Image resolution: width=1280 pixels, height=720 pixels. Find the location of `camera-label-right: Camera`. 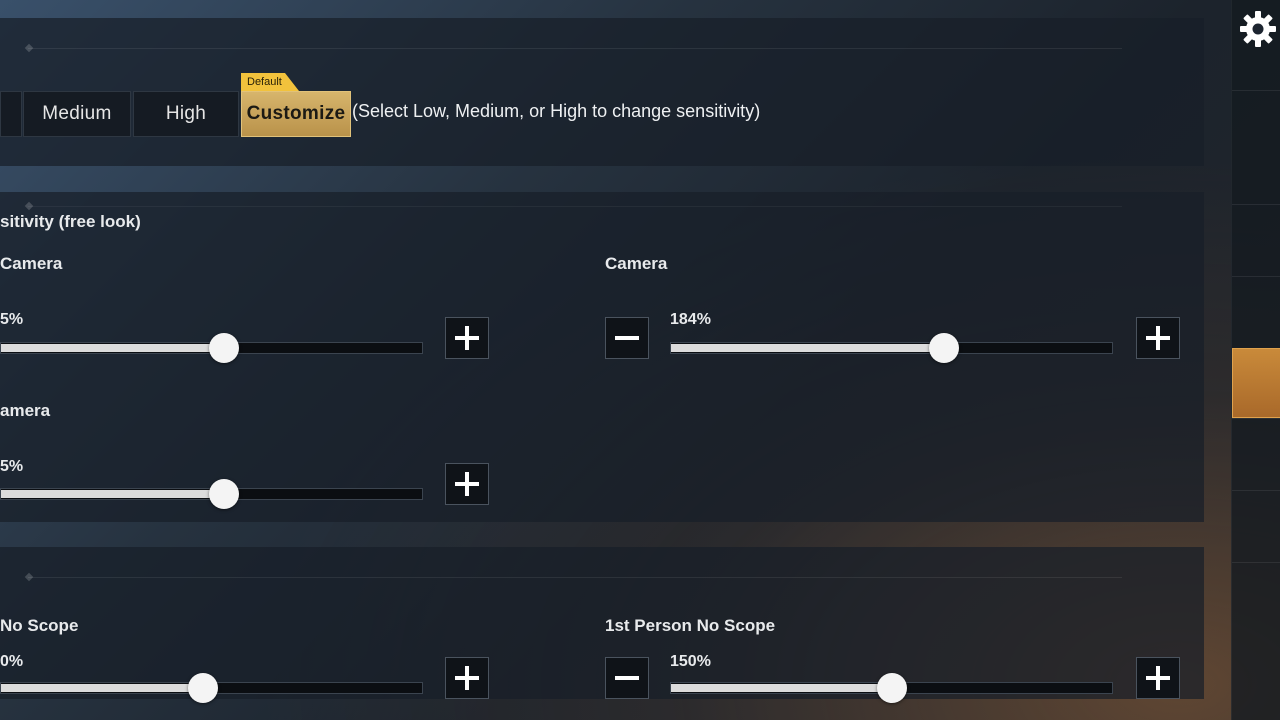

camera-label-right: Camera is located at coordinates (636, 263).